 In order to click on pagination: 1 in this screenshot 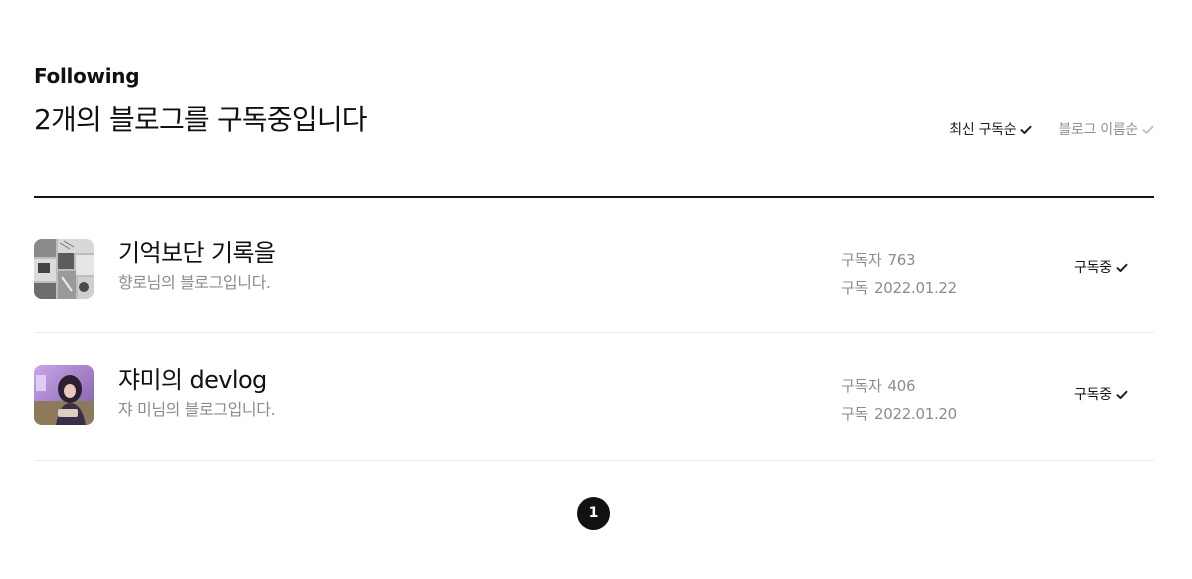, I will do `click(593, 513)`.